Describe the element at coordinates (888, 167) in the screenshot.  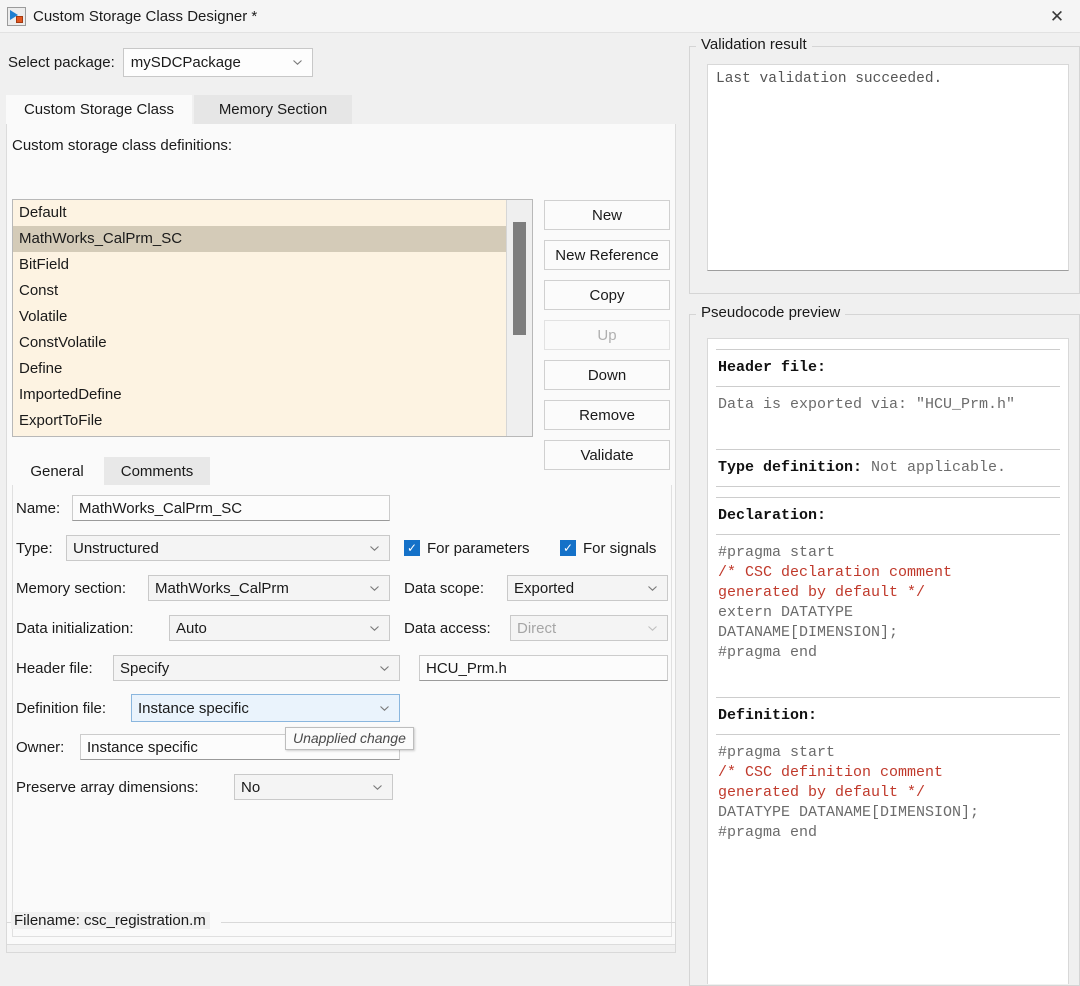
I see `validation-result-textbox: Last validation succeeded.` at that location.